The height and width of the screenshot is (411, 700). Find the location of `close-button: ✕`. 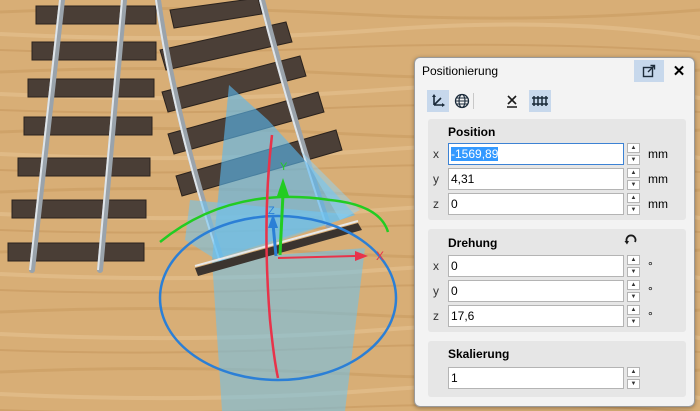

close-button: ✕ is located at coordinates (679, 71).